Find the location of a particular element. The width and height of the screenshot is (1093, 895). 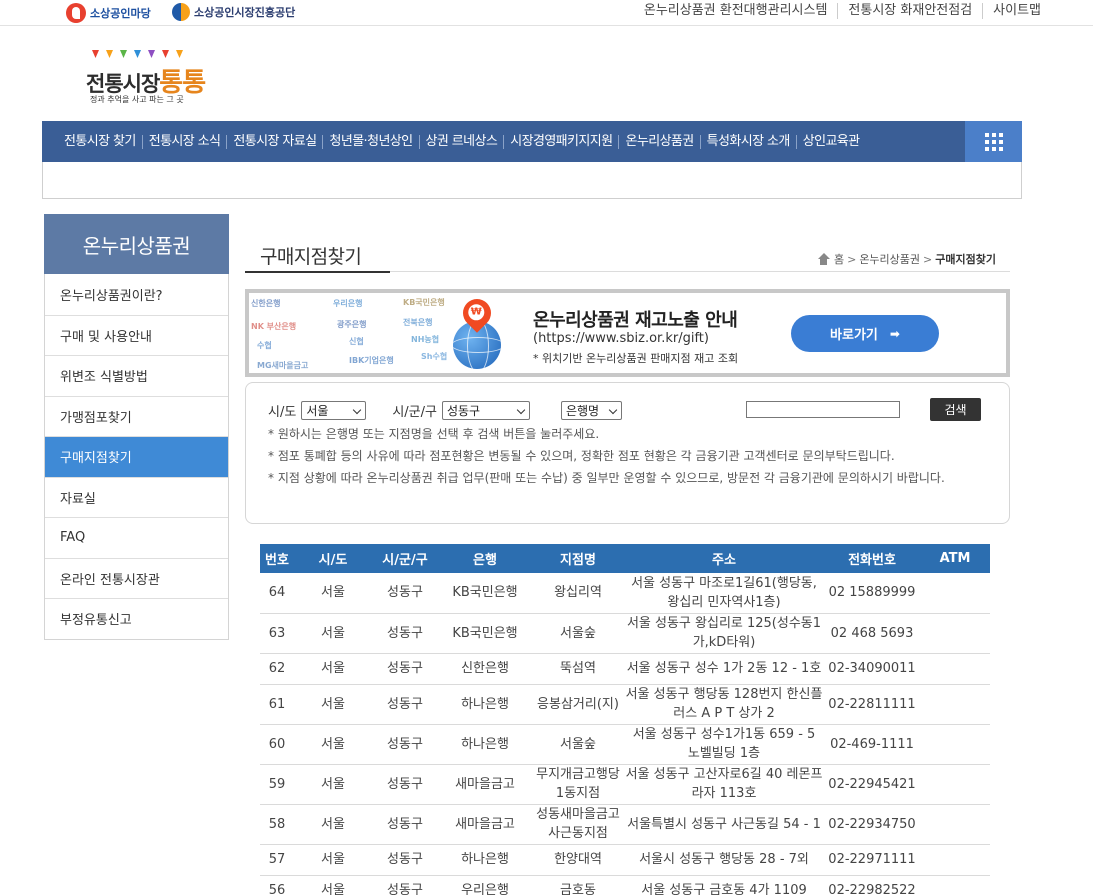

gnb-item-market-search: 전통시장 찾기 is located at coordinates (100, 141).